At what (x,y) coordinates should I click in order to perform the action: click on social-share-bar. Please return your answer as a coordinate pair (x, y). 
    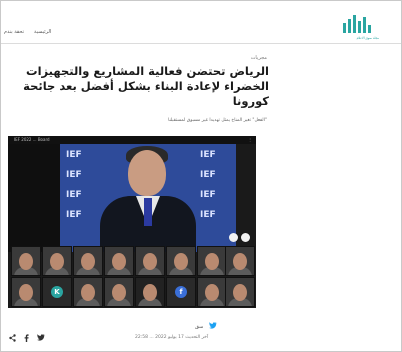
    Looking at the image, I should click on (27, 339).